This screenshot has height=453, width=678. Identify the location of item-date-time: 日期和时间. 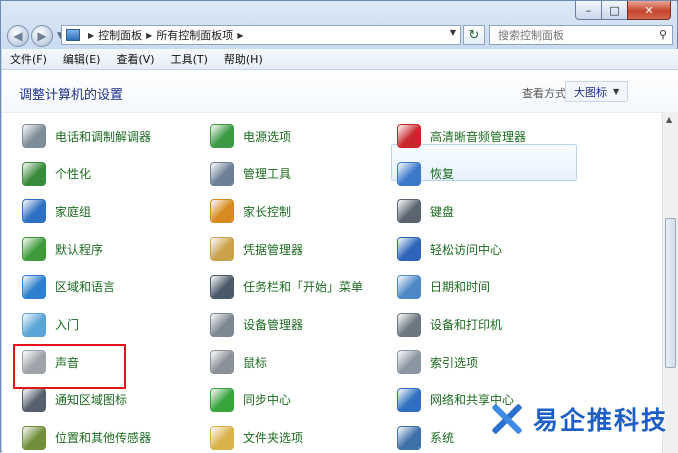
(443, 287).